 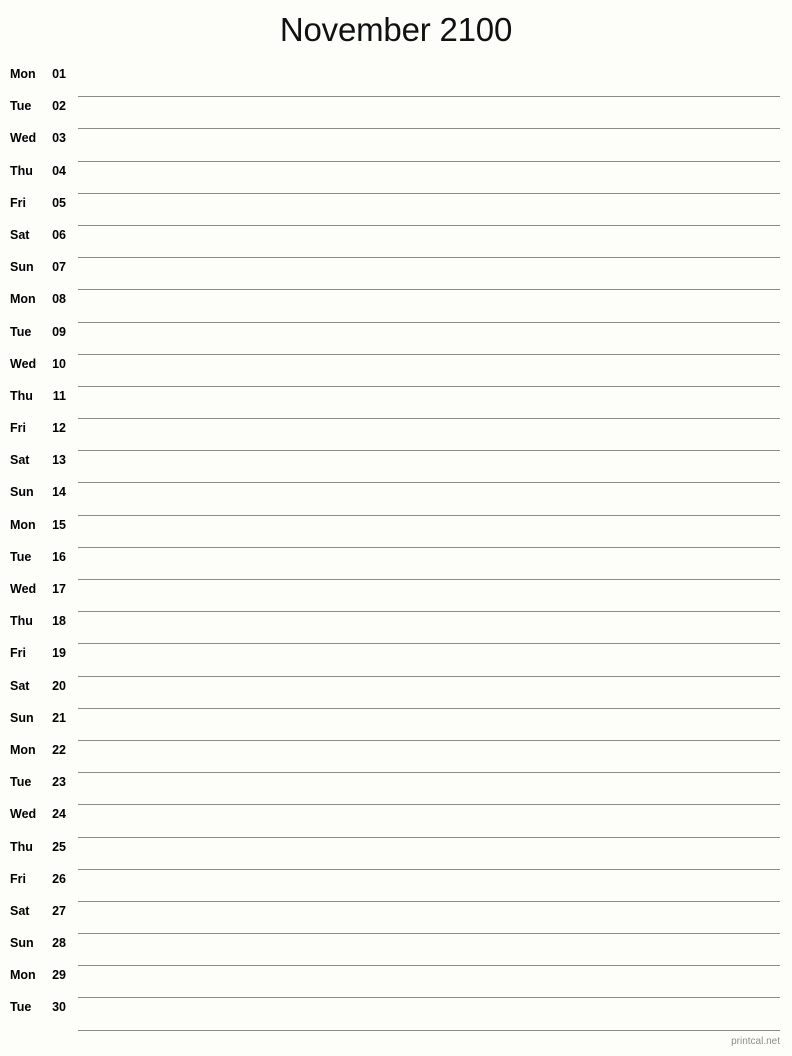 I want to click on day-row: Thu 25, so click(x=396, y=854).